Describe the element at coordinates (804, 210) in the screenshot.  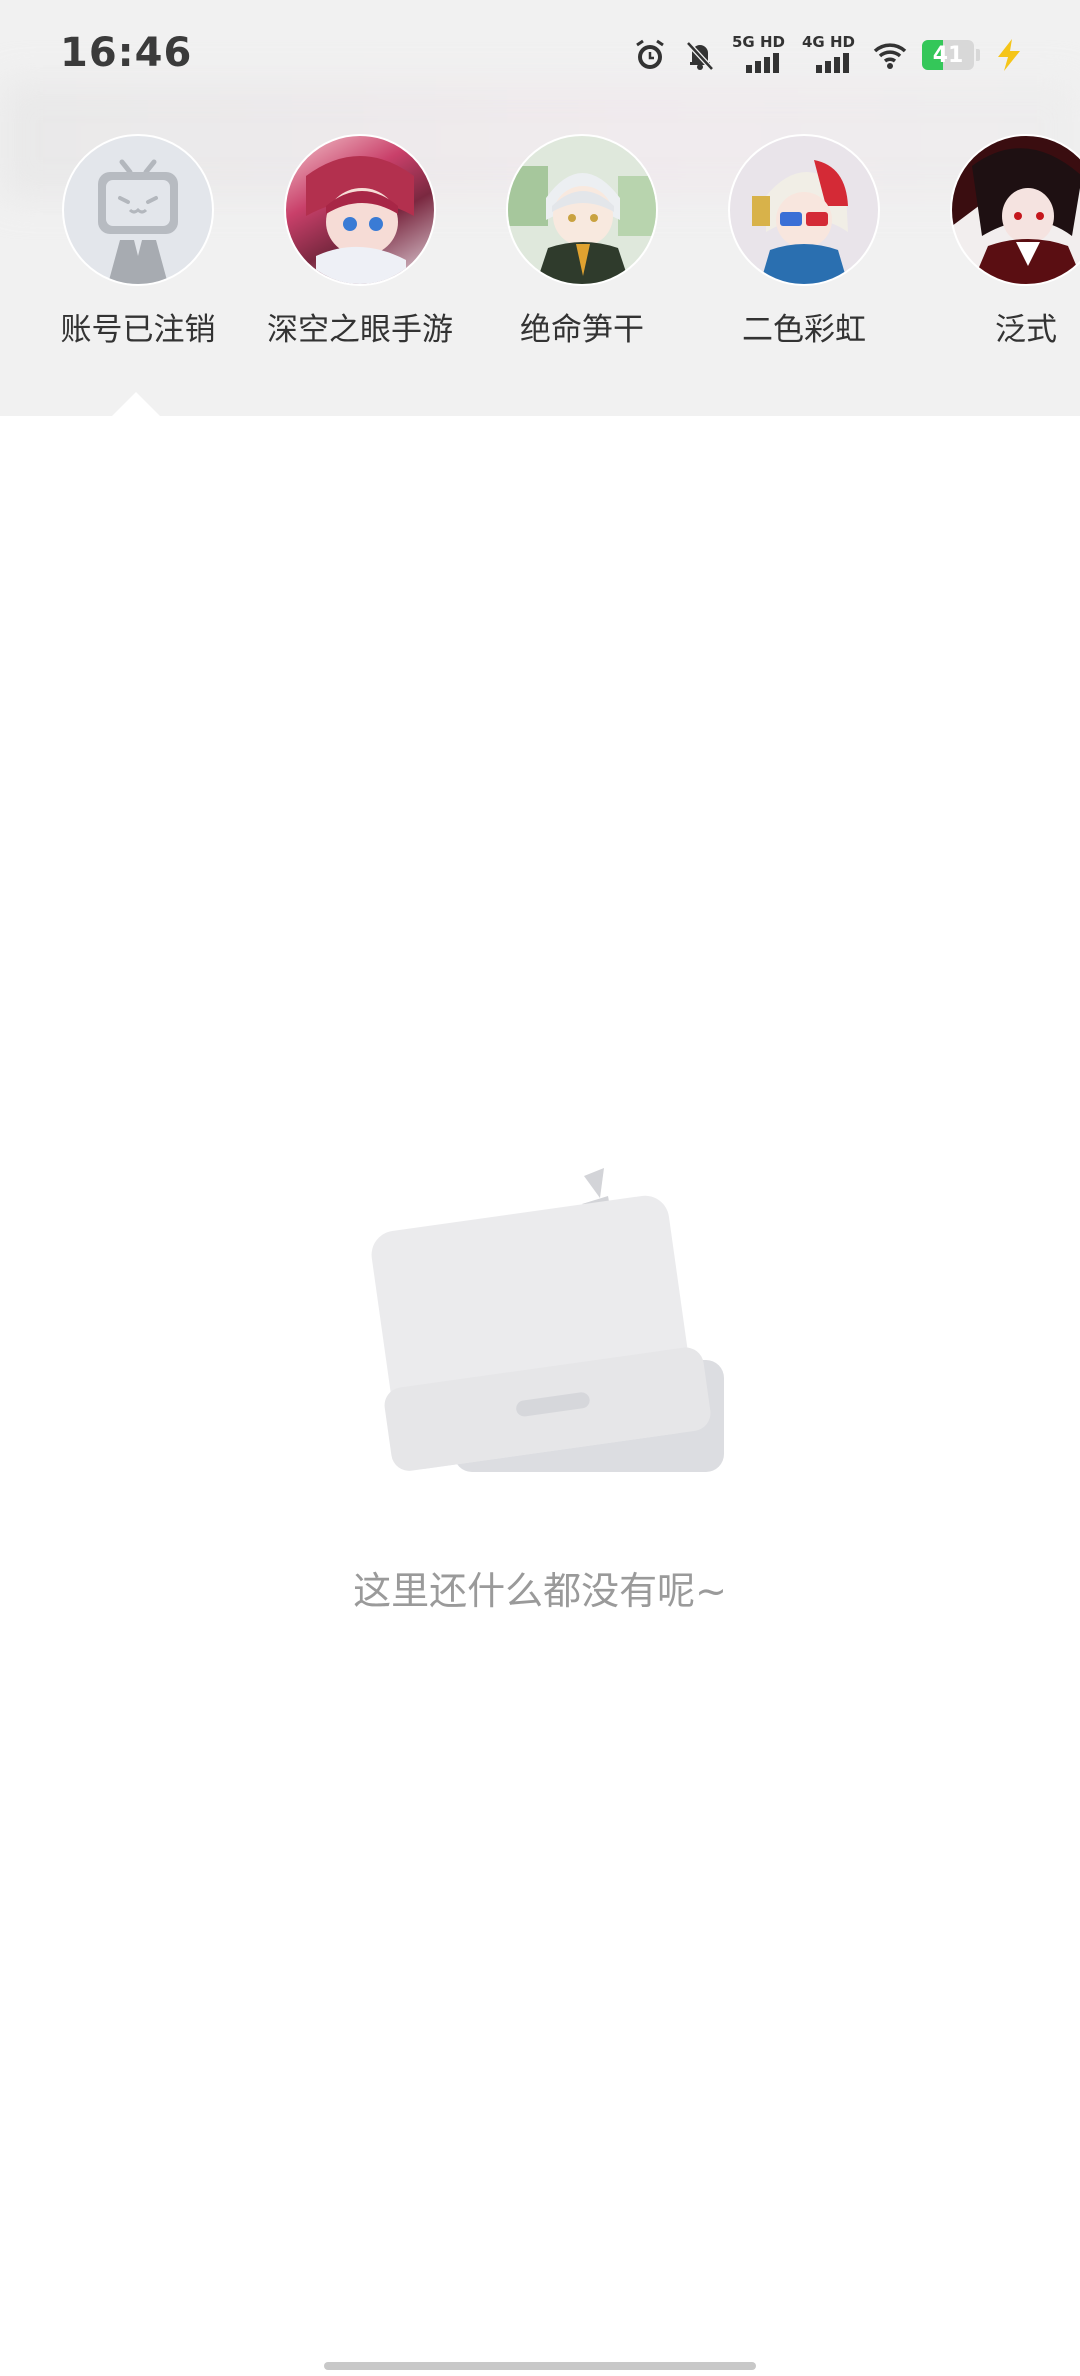
I see `anime-girl-3d-glasses-avatar` at that location.